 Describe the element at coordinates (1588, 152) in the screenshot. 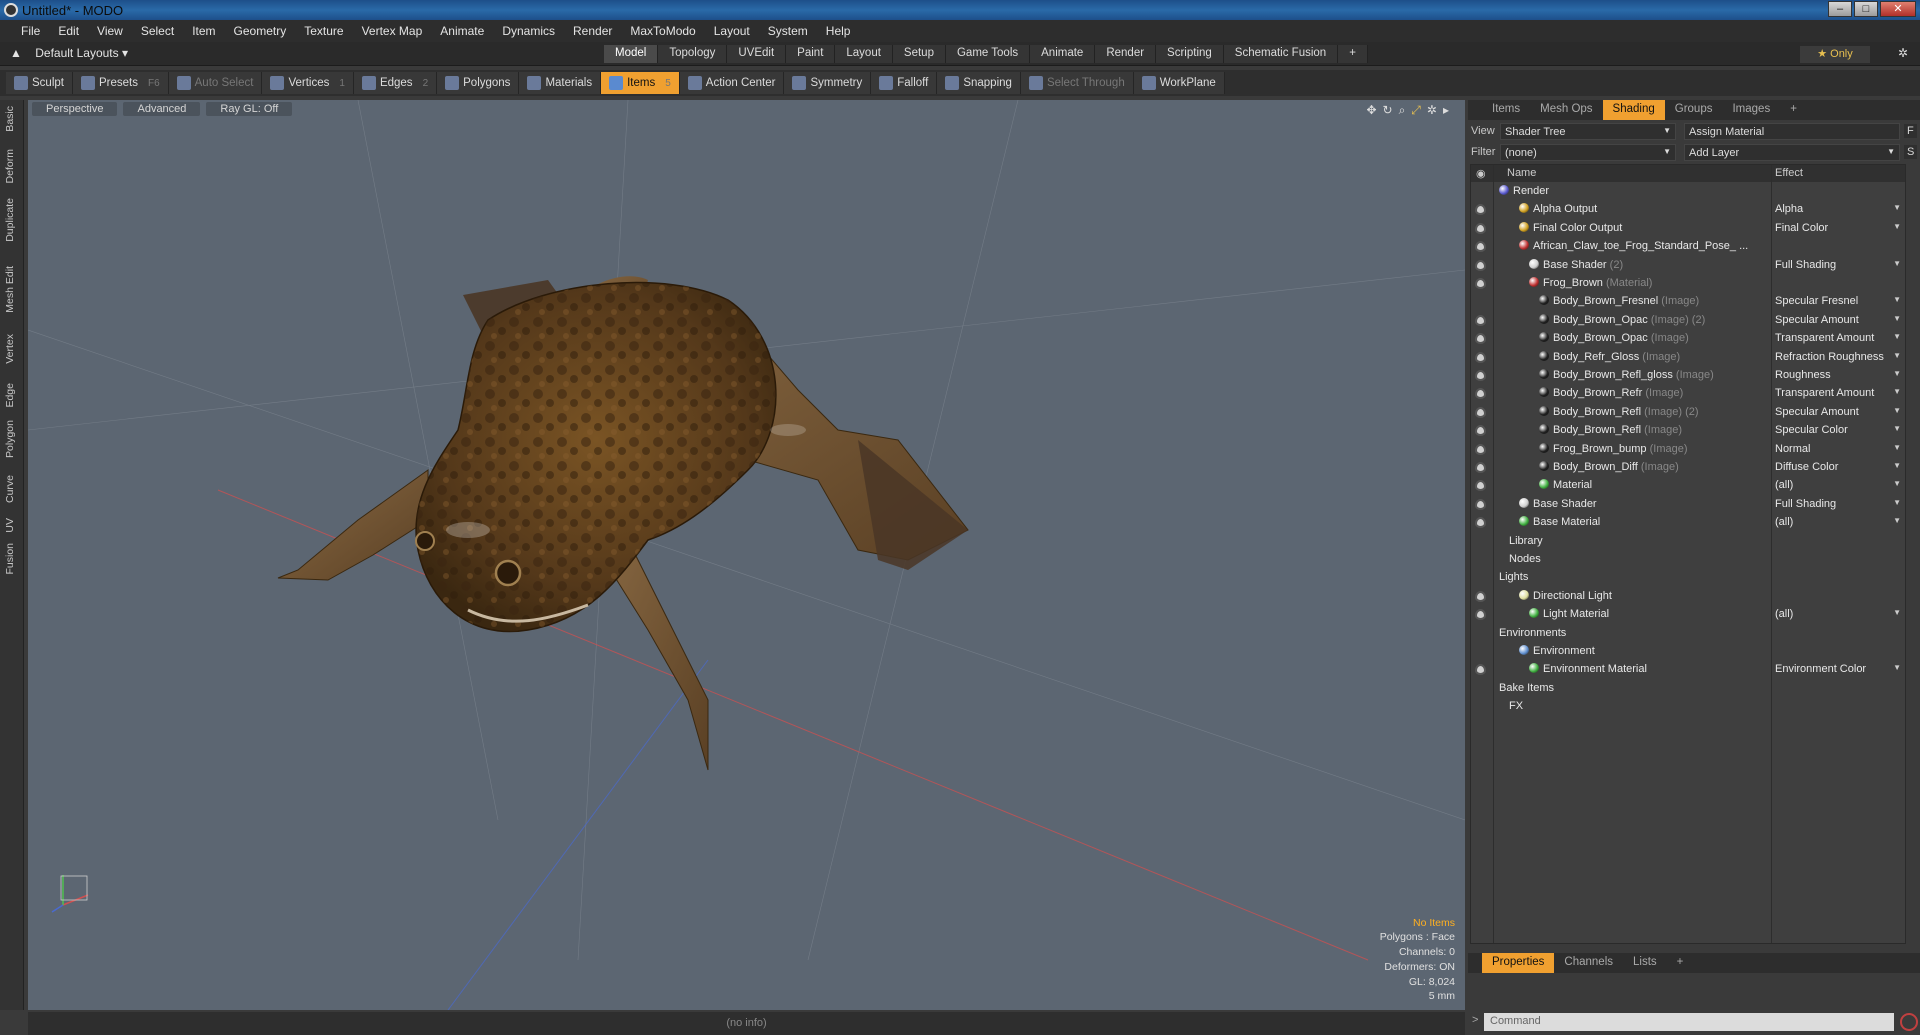

I see `filter-dropdown: (none) ▼` at that location.